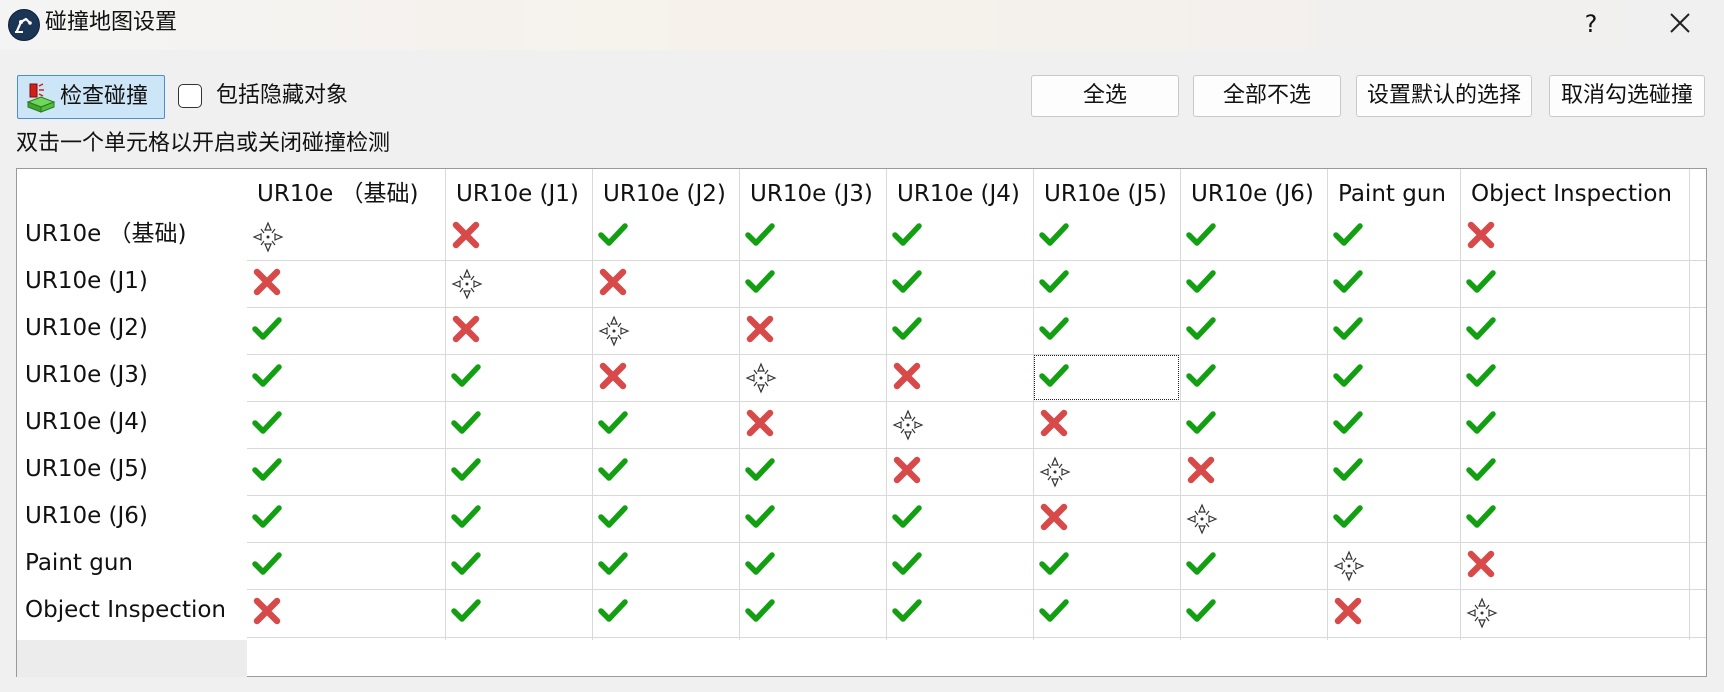  What do you see at coordinates (86, 375) in the screenshot?
I see `row-header: UR10e (J3)` at bounding box center [86, 375].